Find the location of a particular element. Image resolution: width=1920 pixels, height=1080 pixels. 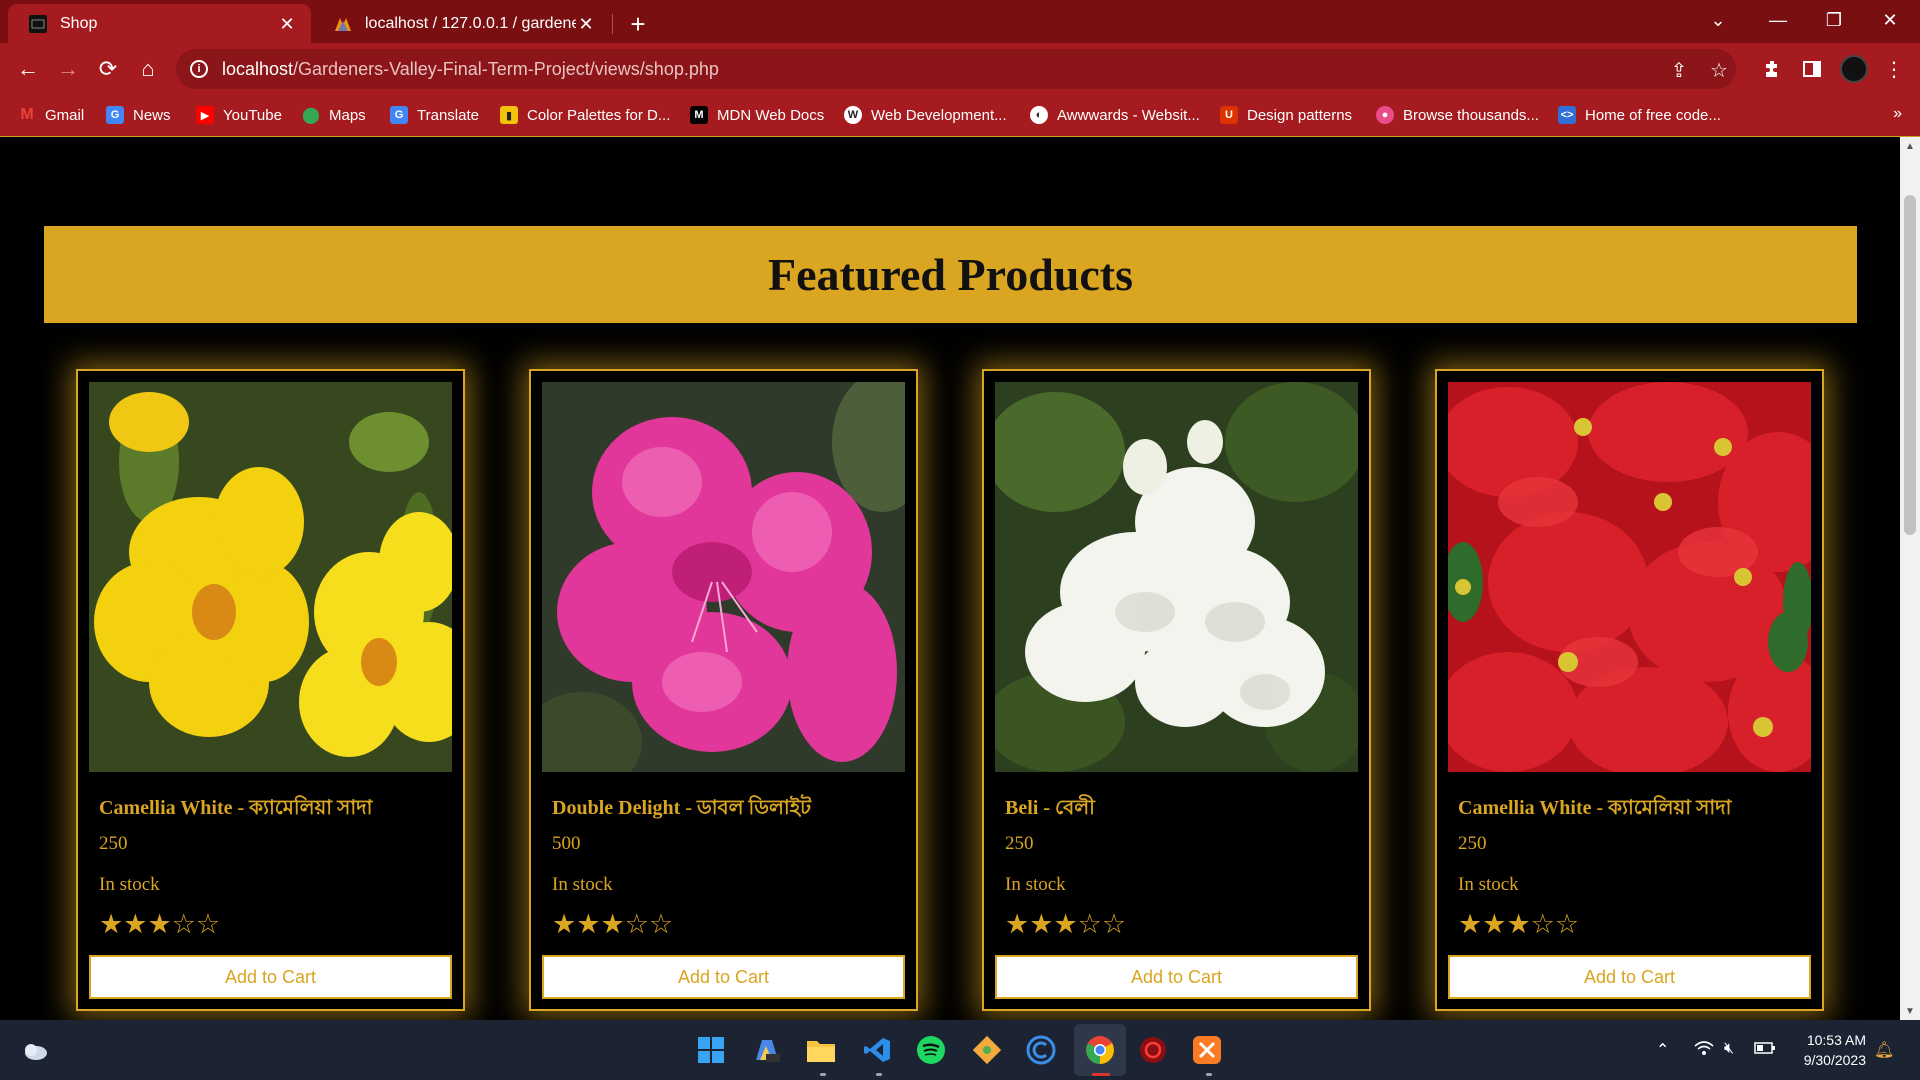

start-windows-icon is located at coordinates (711, 1050).